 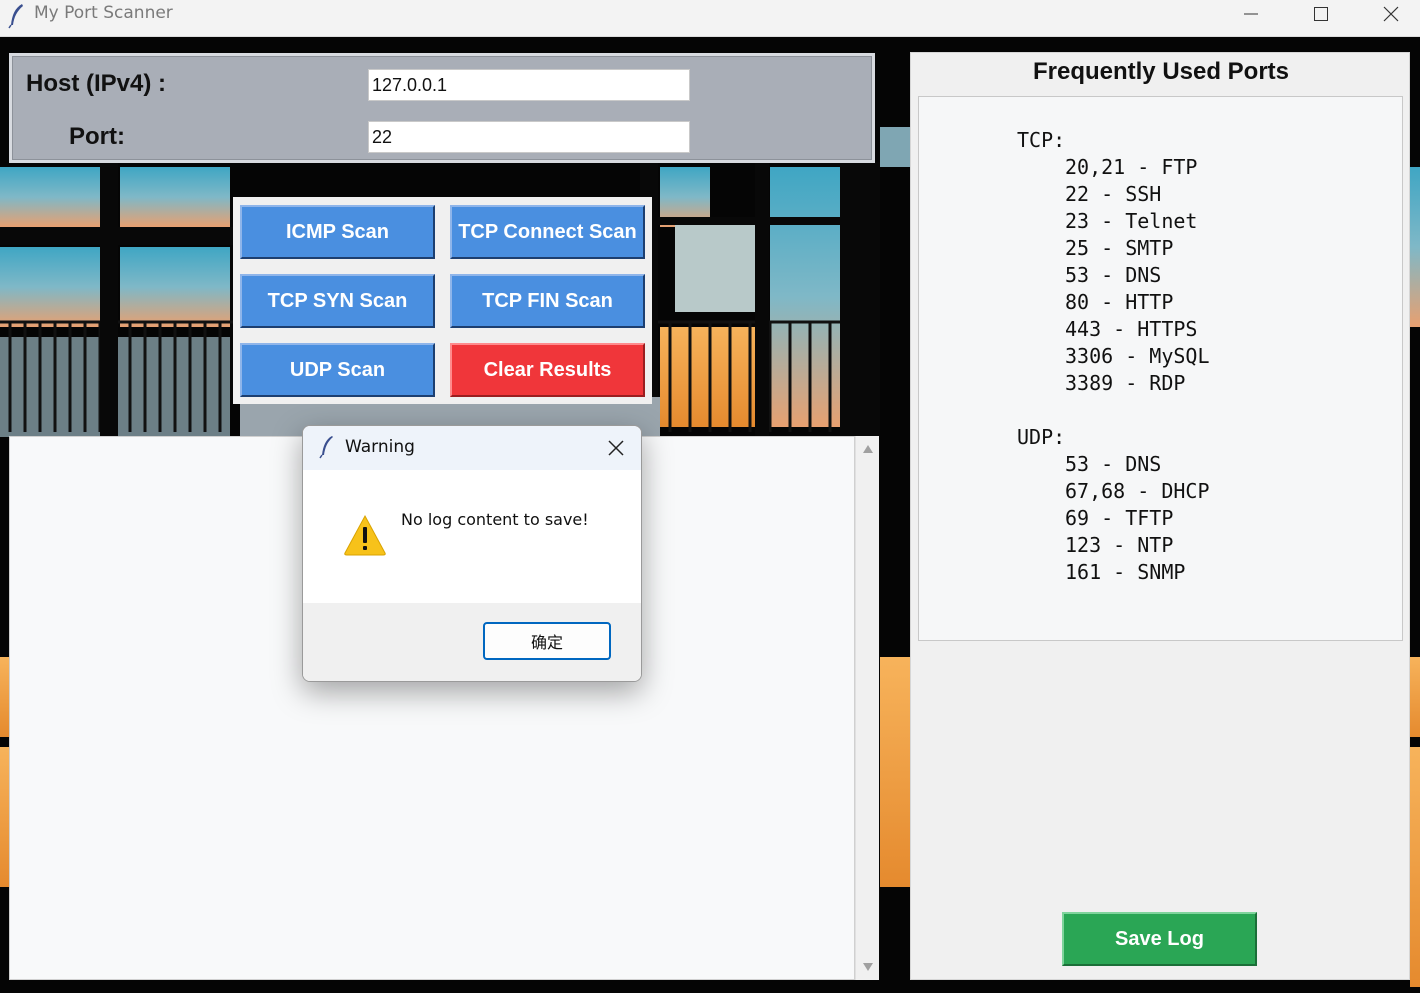 I want to click on udp-scan-button: UDP Scan, so click(x=337, y=370).